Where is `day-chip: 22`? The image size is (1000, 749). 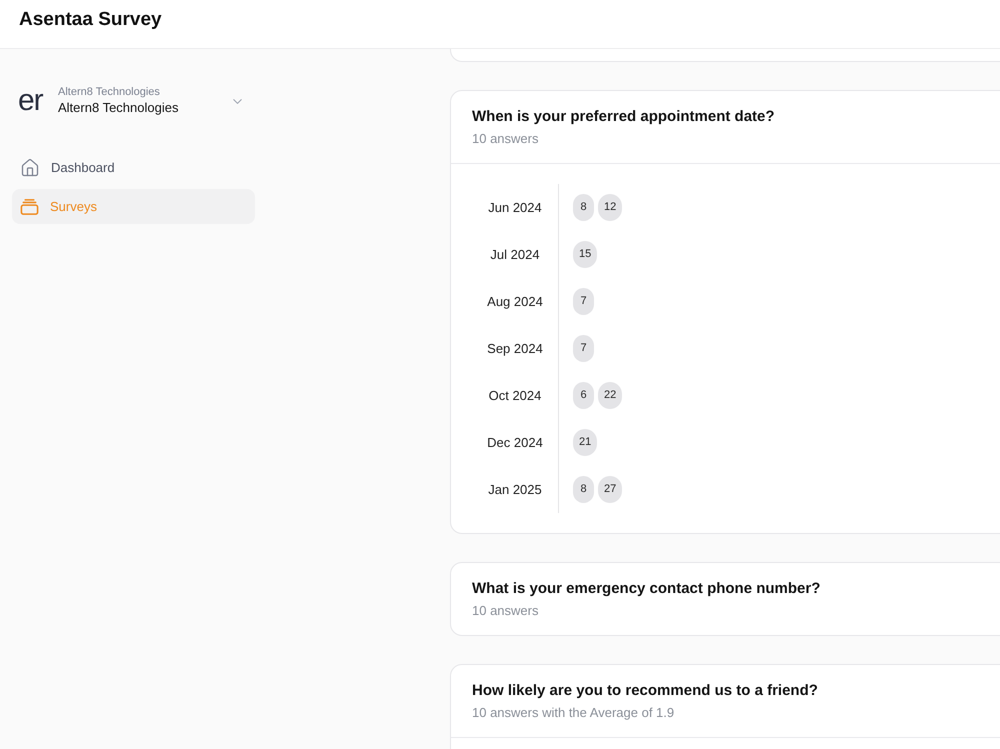
day-chip: 22 is located at coordinates (610, 395).